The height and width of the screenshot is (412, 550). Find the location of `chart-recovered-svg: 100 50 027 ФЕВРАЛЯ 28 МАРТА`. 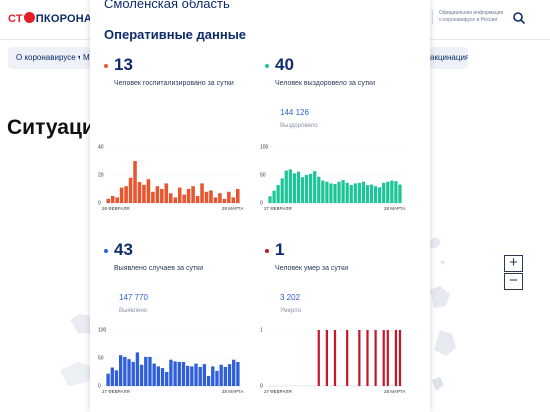

chart-recovered-svg: 100 50 027 ФЕВРАЛЯ 28 МАРТА is located at coordinates (332, 178).